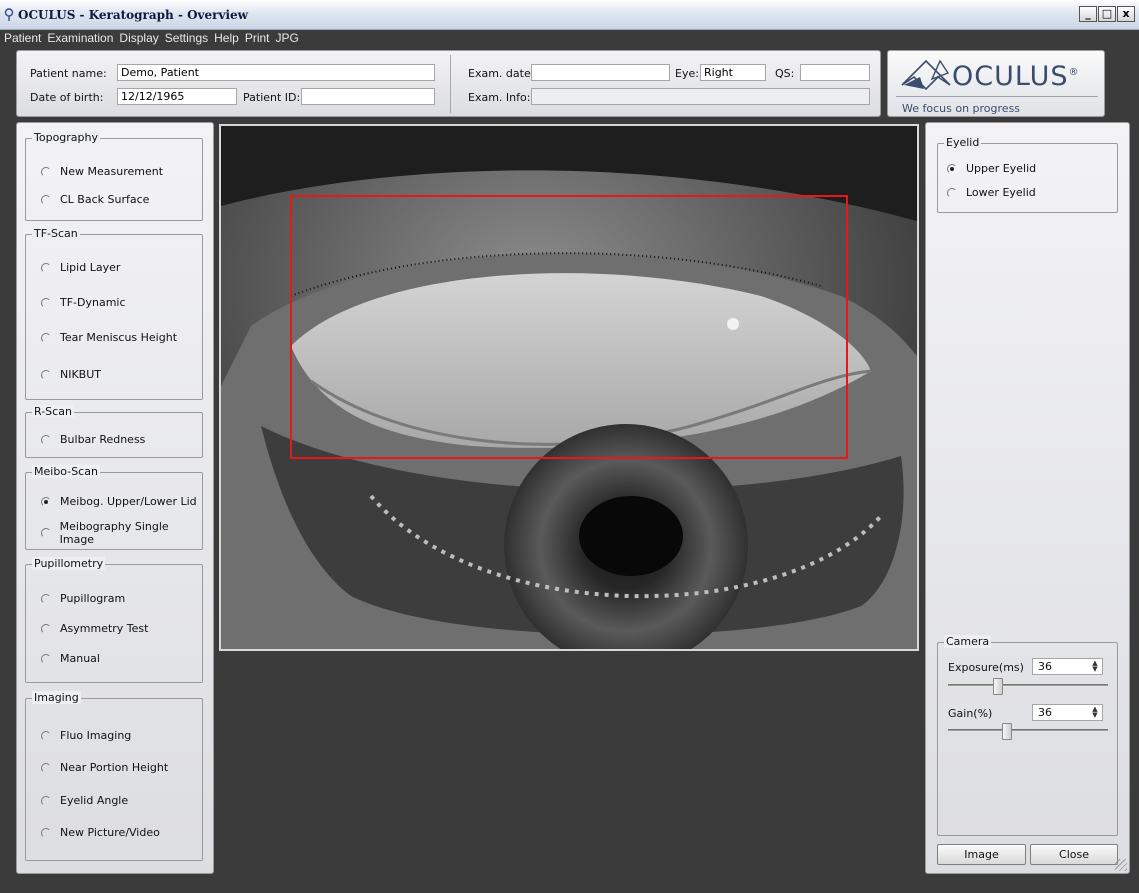 The width and height of the screenshot is (1139, 893). What do you see at coordinates (1107, 14) in the screenshot?
I see `maximize-button: □` at bounding box center [1107, 14].